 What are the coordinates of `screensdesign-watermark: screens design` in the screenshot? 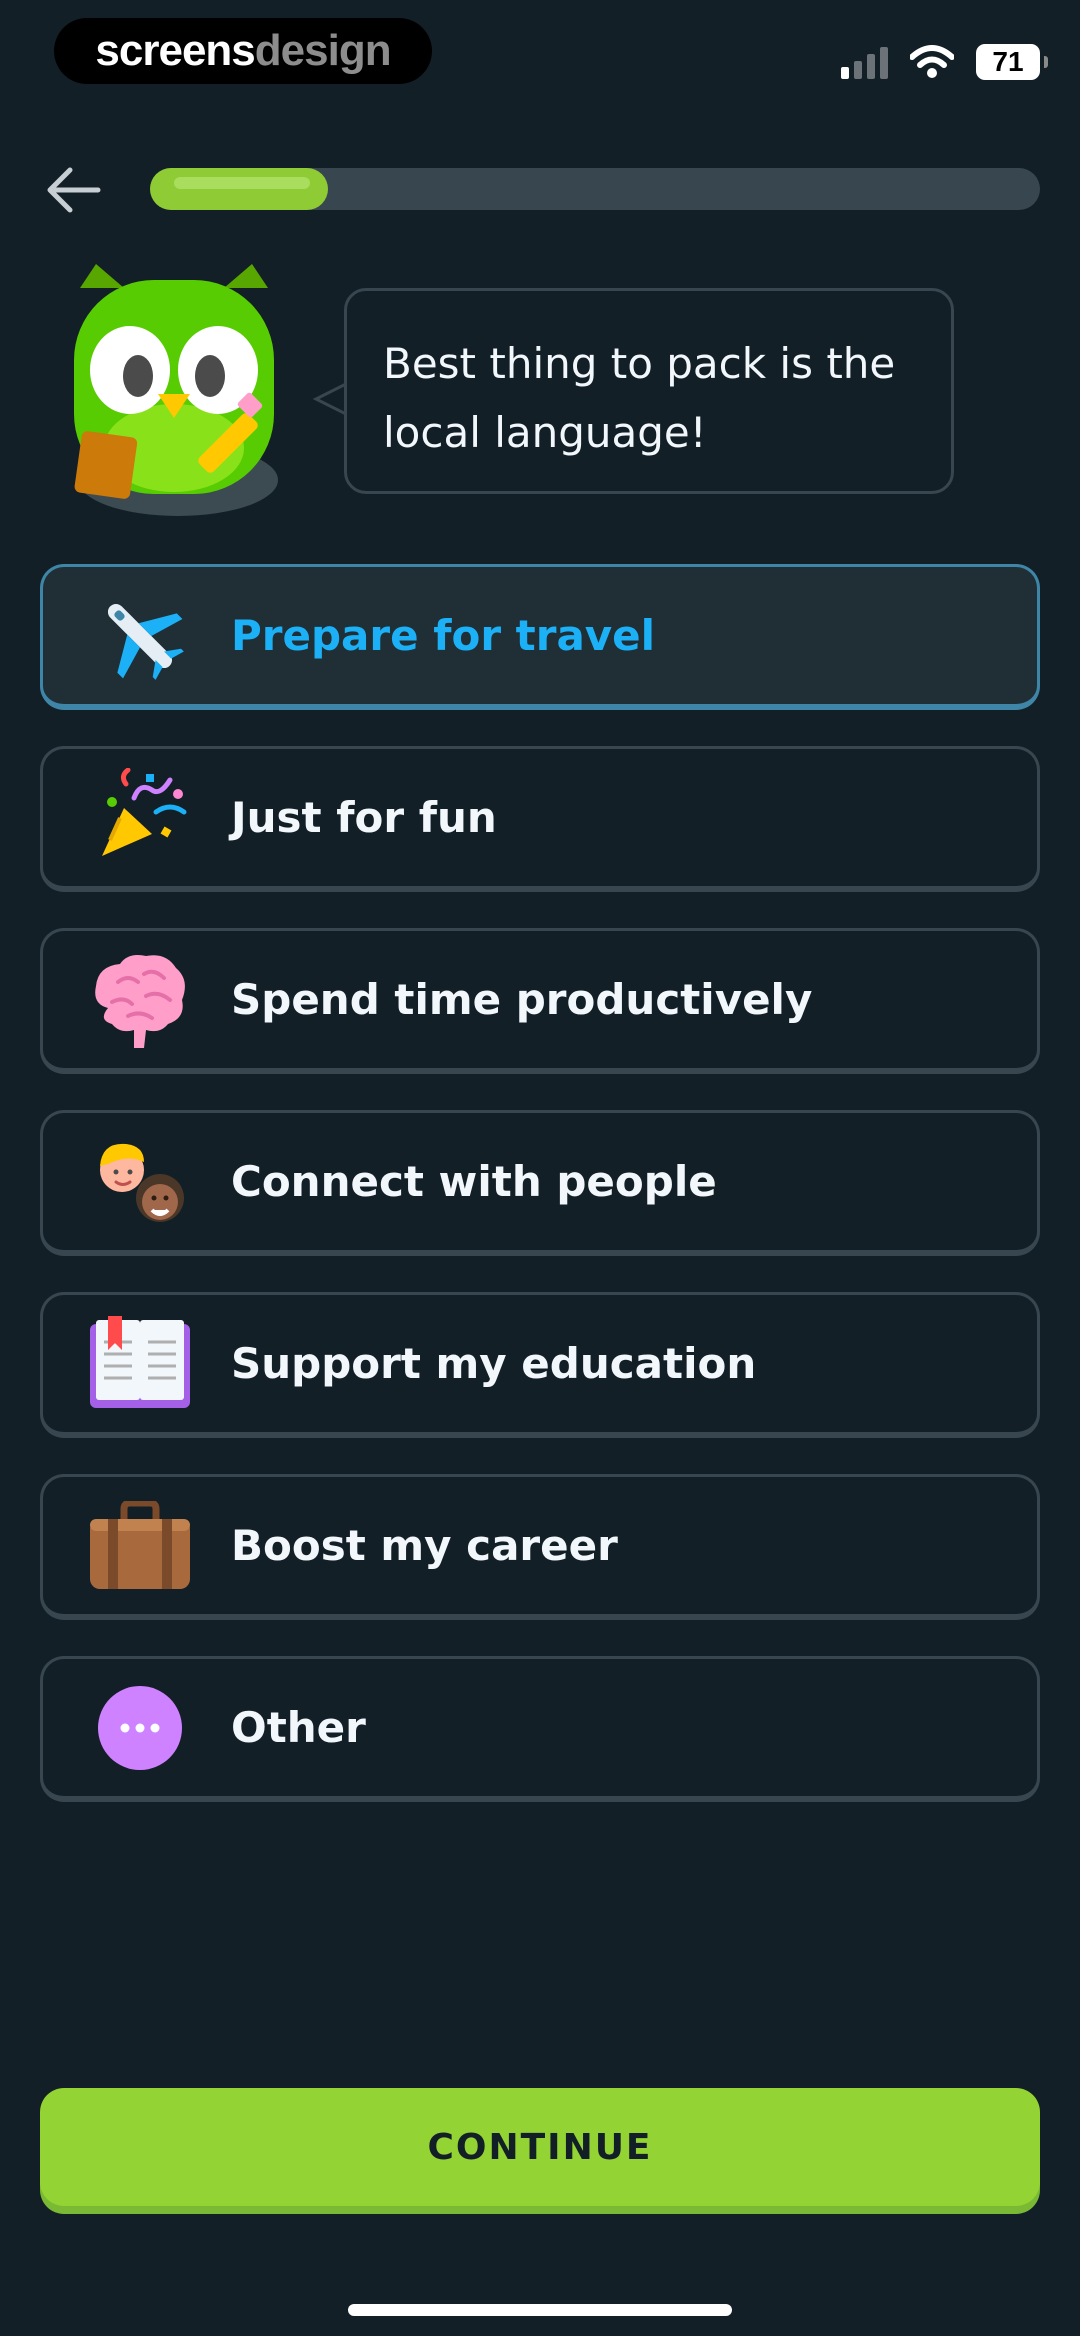 It's located at (243, 51).